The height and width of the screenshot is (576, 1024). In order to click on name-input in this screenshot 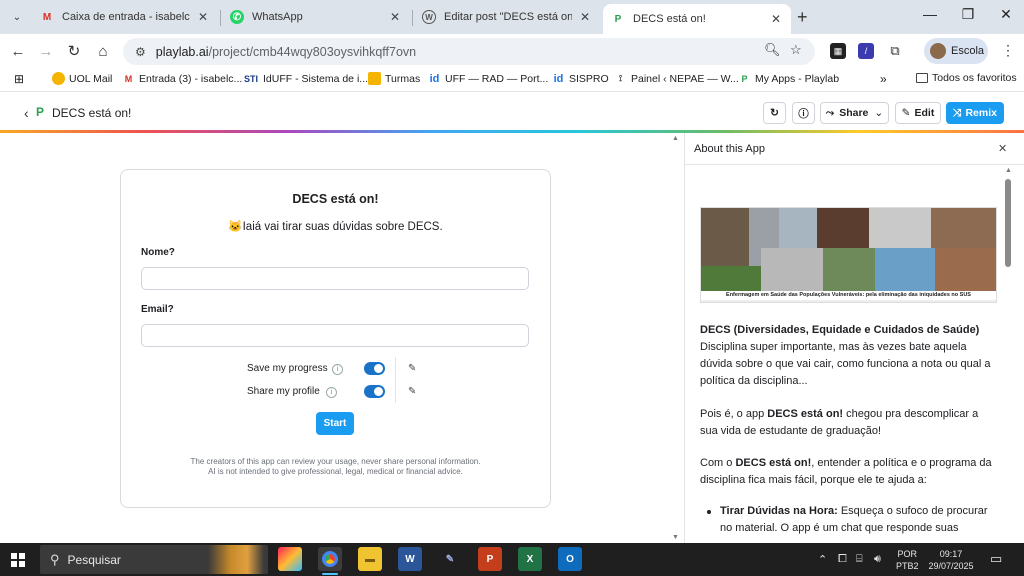, I will do `click(335, 278)`.